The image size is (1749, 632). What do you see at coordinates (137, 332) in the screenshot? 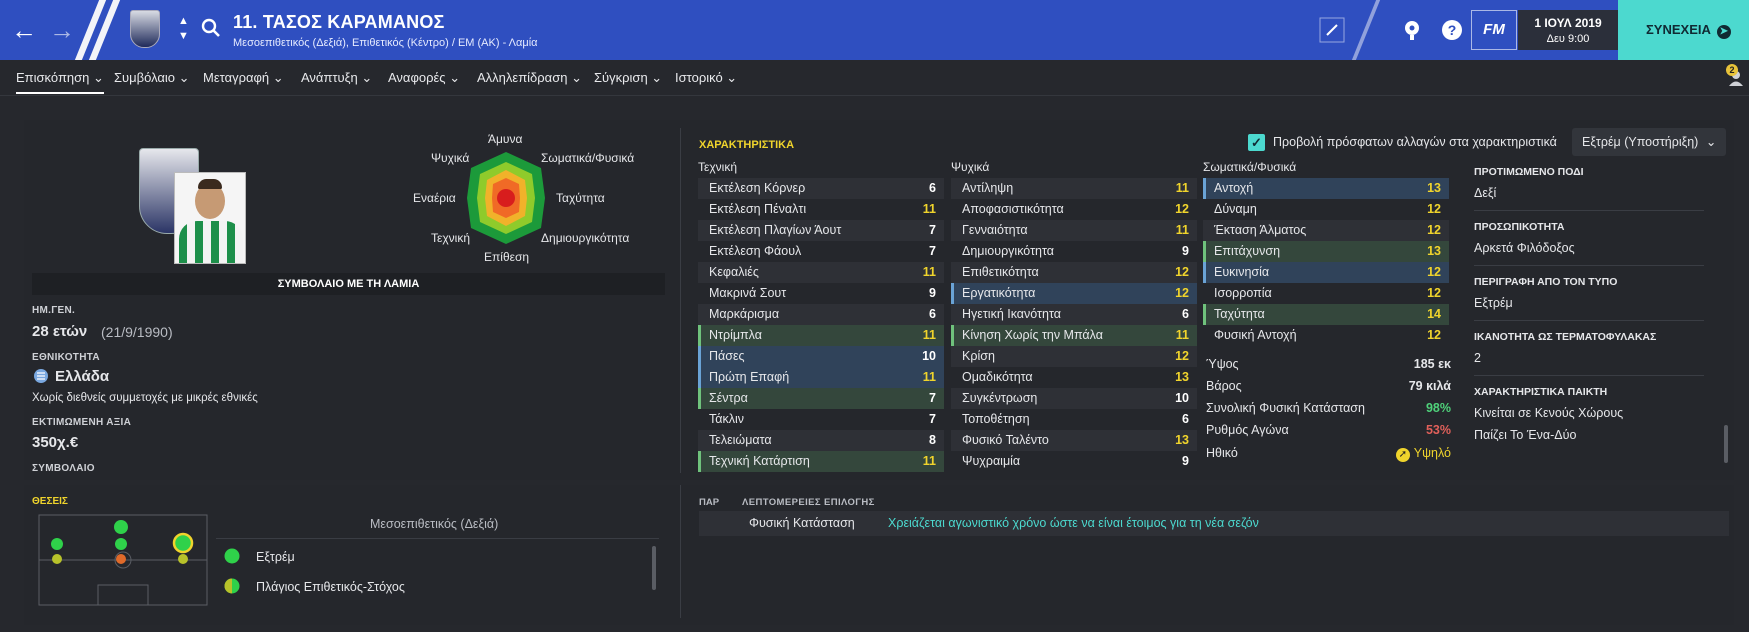
I see `dob-value: (21/9/1990)` at bounding box center [137, 332].